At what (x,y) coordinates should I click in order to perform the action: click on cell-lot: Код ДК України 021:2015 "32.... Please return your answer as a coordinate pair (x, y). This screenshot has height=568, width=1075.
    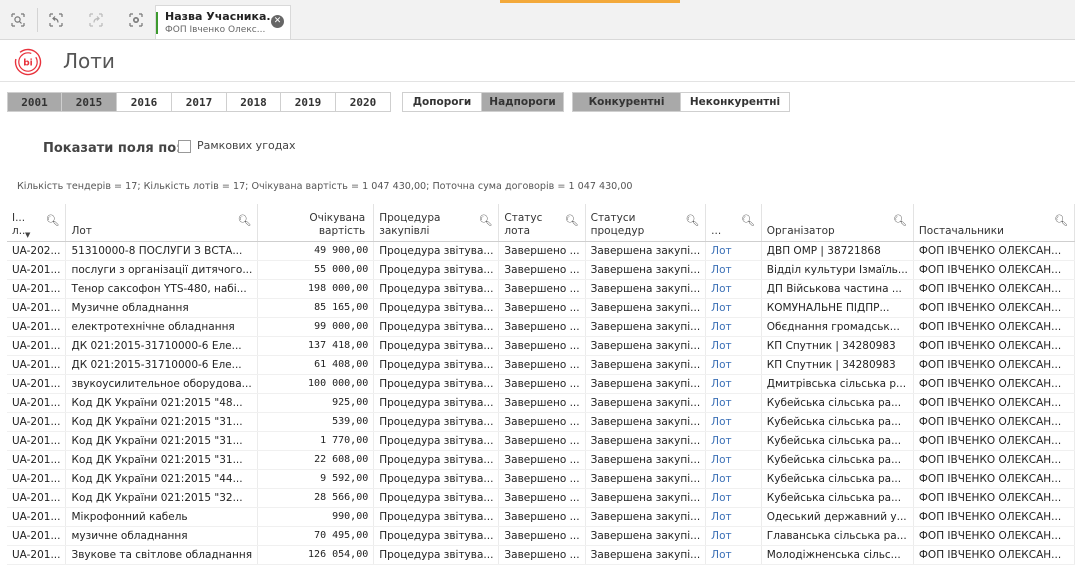
    Looking at the image, I should click on (162, 498).